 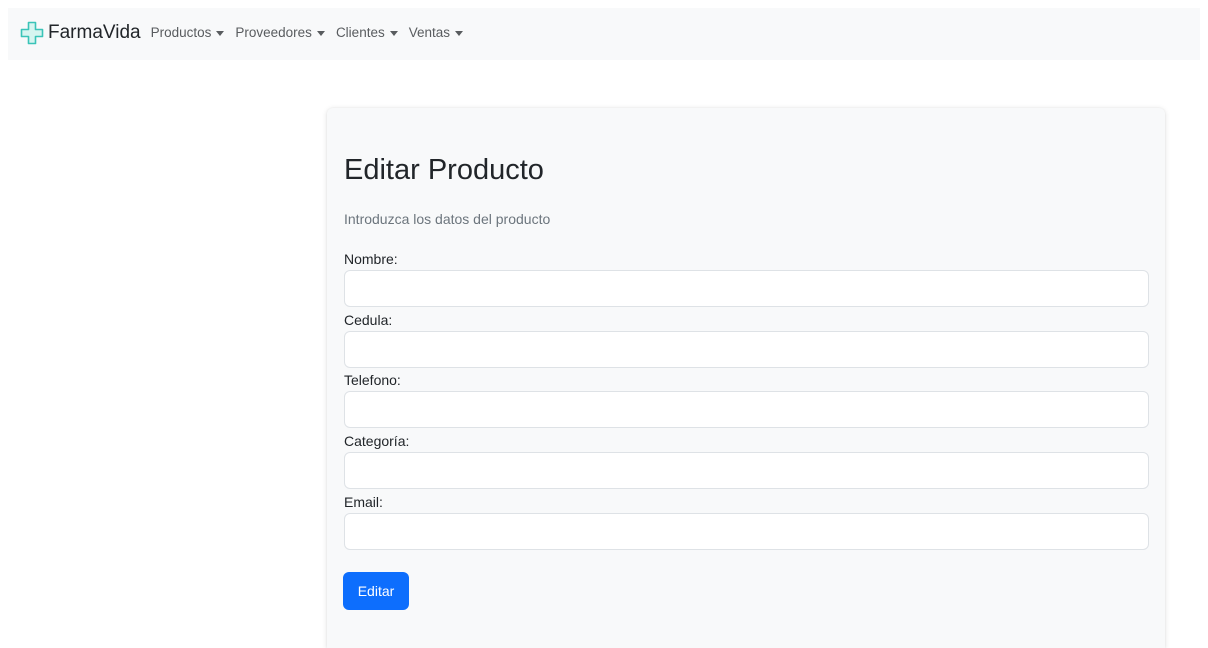 I want to click on telefono-input, so click(x=746, y=409).